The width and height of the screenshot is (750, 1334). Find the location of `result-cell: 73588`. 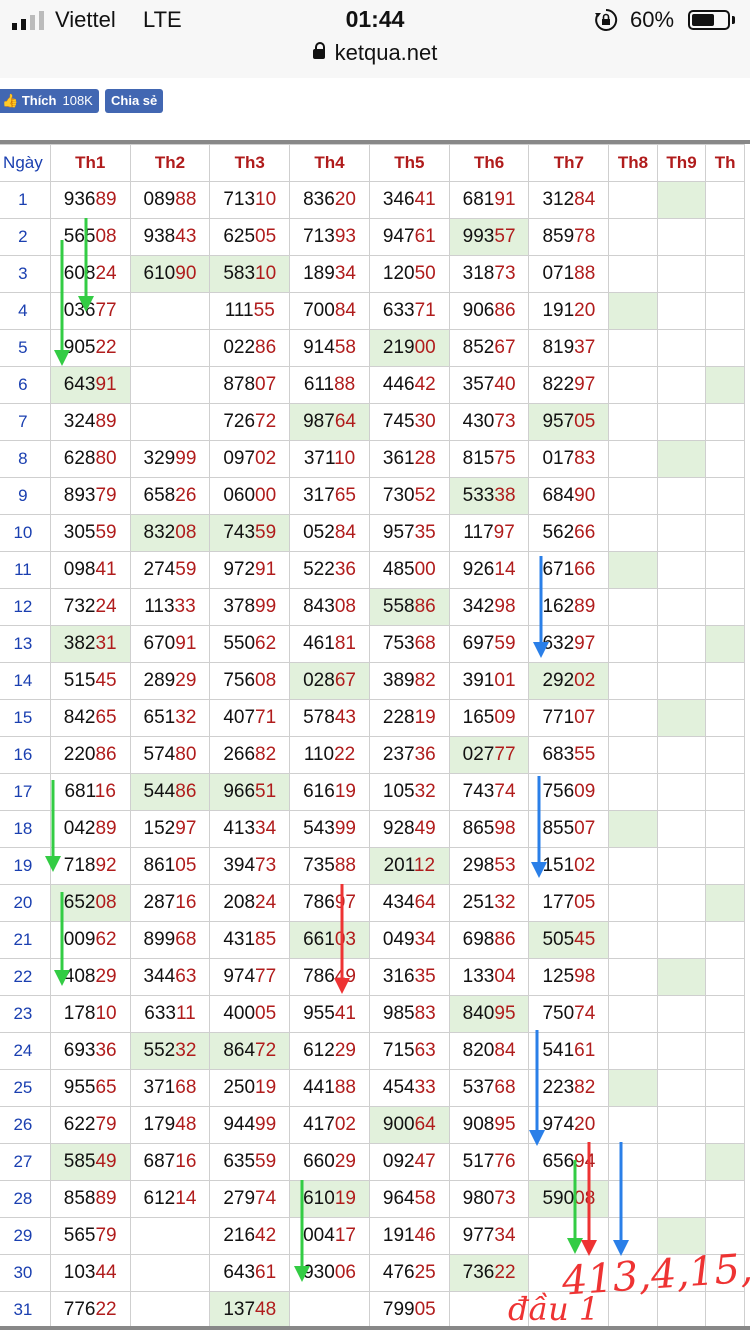

result-cell: 73588 is located at coordinates (329, 866).